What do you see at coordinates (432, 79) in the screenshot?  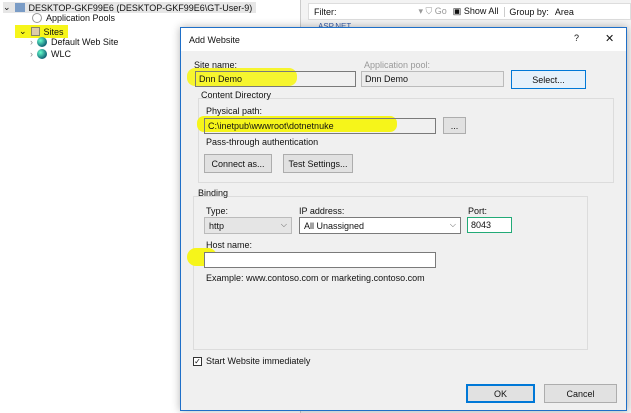 I see `app-pool-input: Dnn Demo` at bounding box center [432, 79].